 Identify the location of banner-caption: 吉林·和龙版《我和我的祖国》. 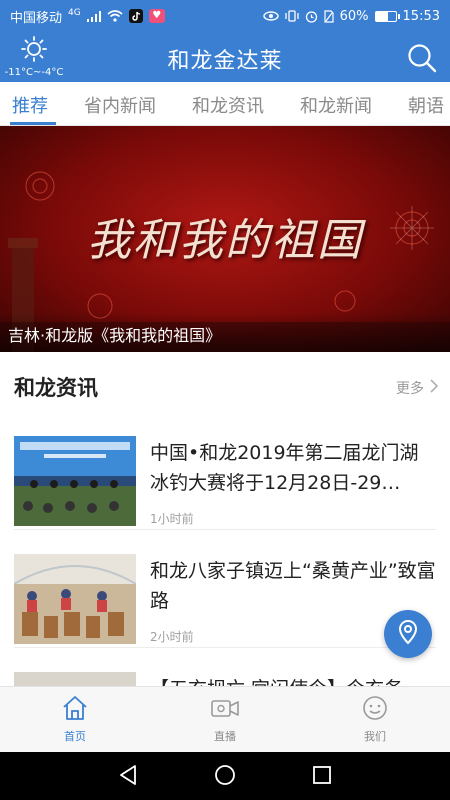
(225, 332).